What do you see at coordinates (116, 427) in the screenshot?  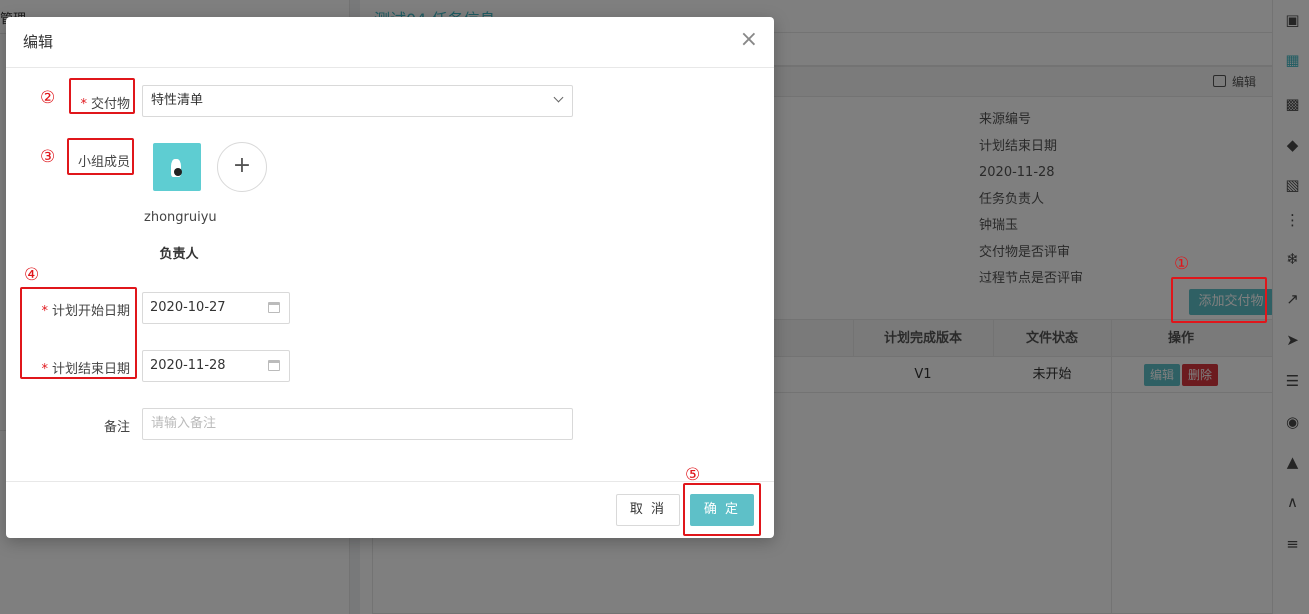 I see `note-label: 备注` at bounding box center [116, 427].